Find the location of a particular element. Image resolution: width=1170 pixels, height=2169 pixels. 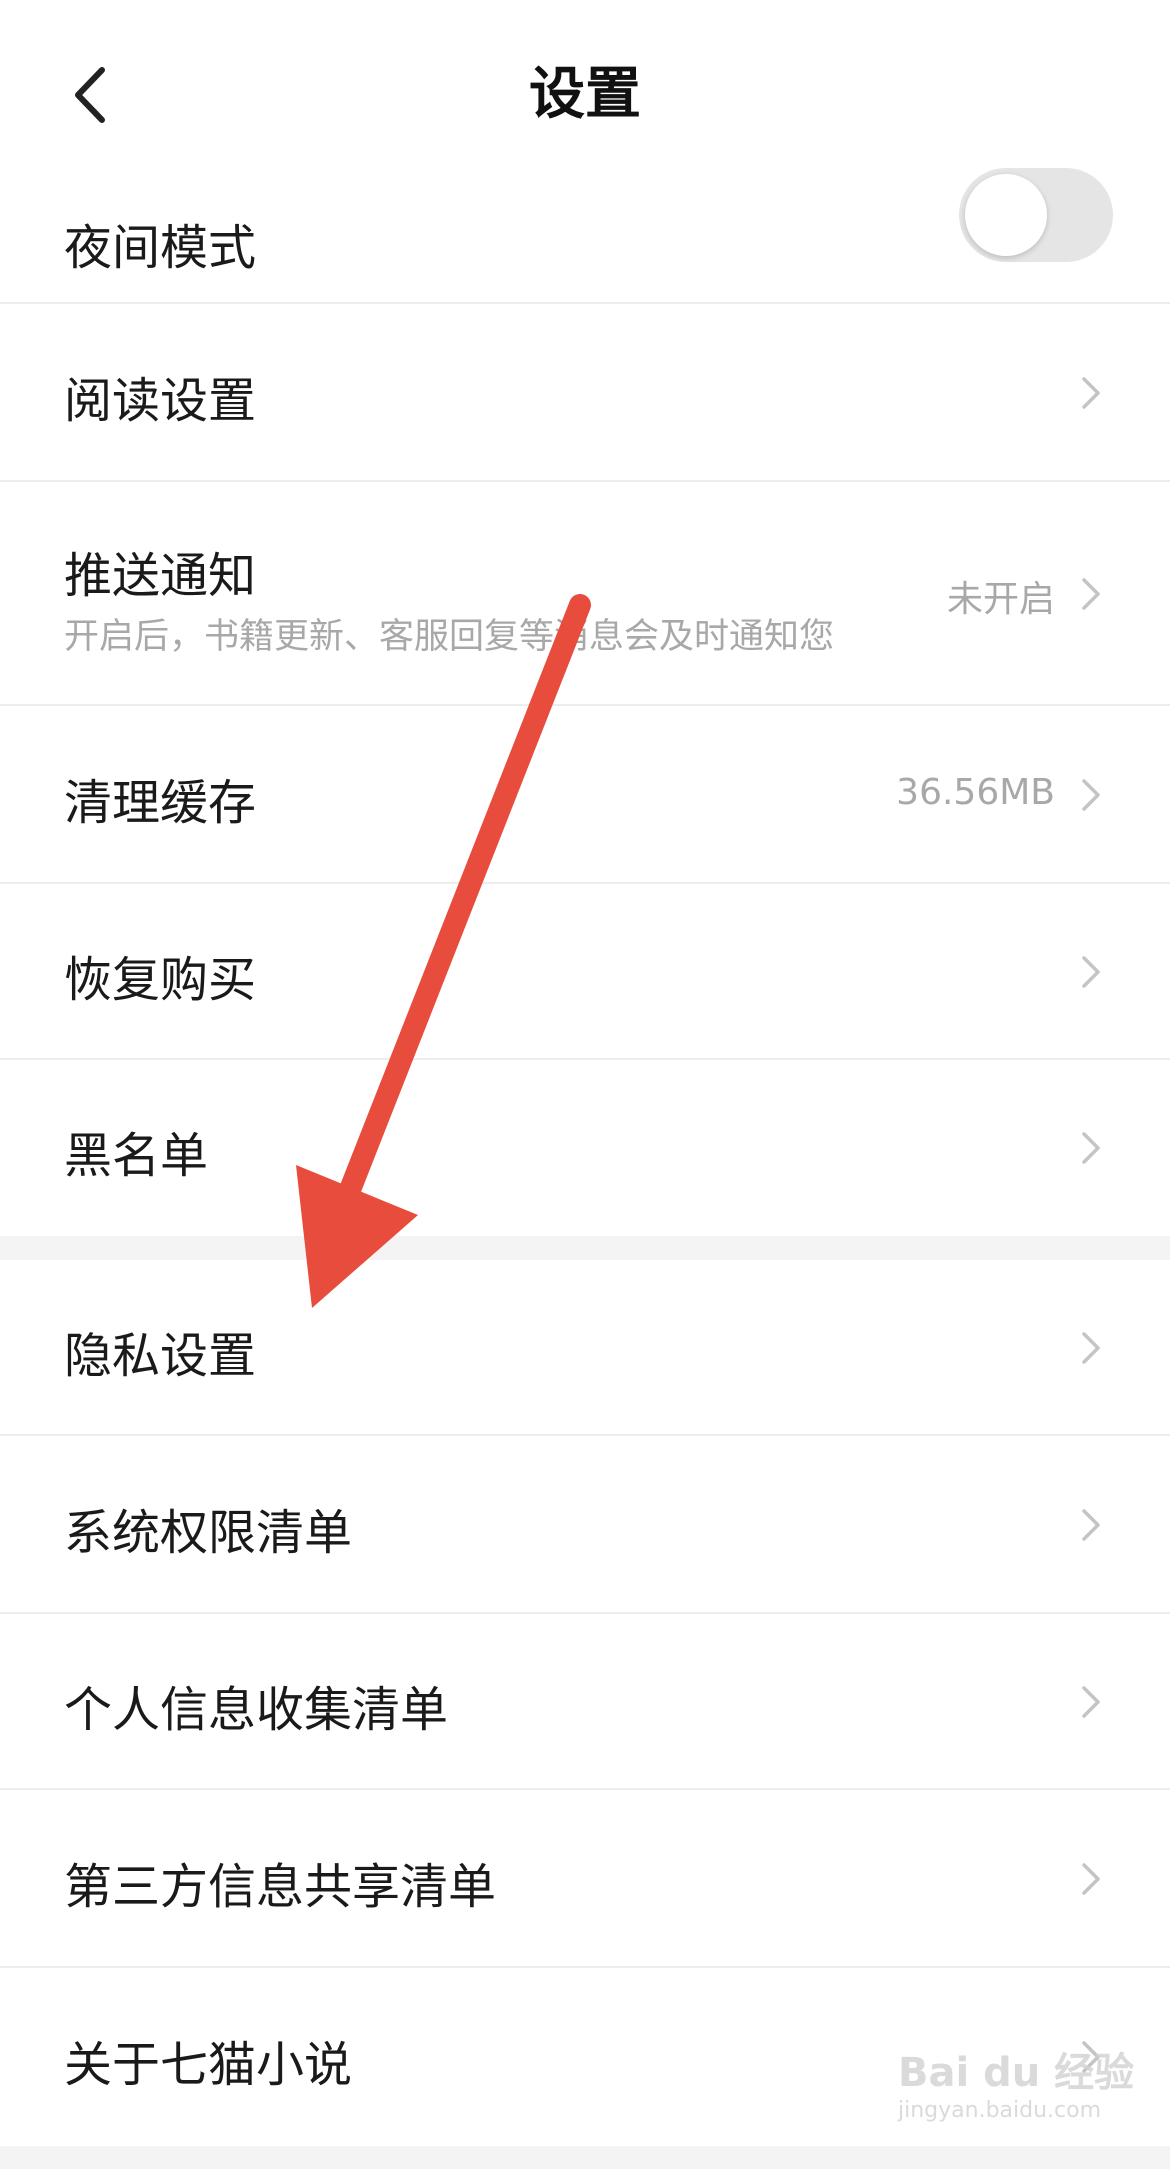

settings-item-label: 推送通知 is located at coordinates (160, 576).